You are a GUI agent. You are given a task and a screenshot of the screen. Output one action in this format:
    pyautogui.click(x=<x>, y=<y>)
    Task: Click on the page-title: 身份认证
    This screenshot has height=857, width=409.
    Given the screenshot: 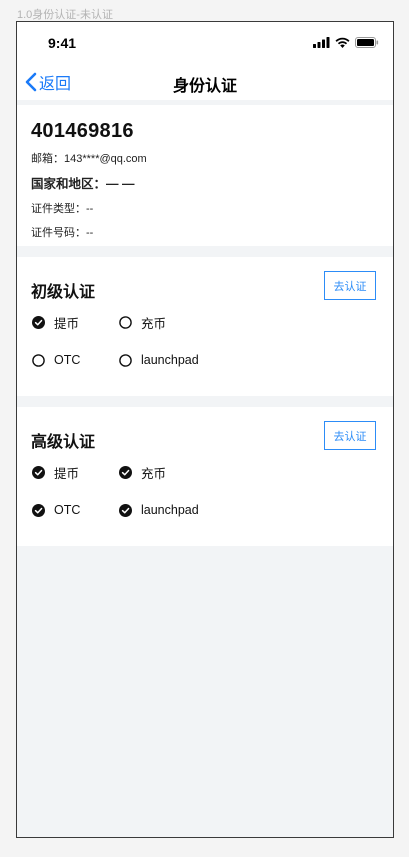 What is the action you would take?
    pyautogui.click(x=204, y=86)
    